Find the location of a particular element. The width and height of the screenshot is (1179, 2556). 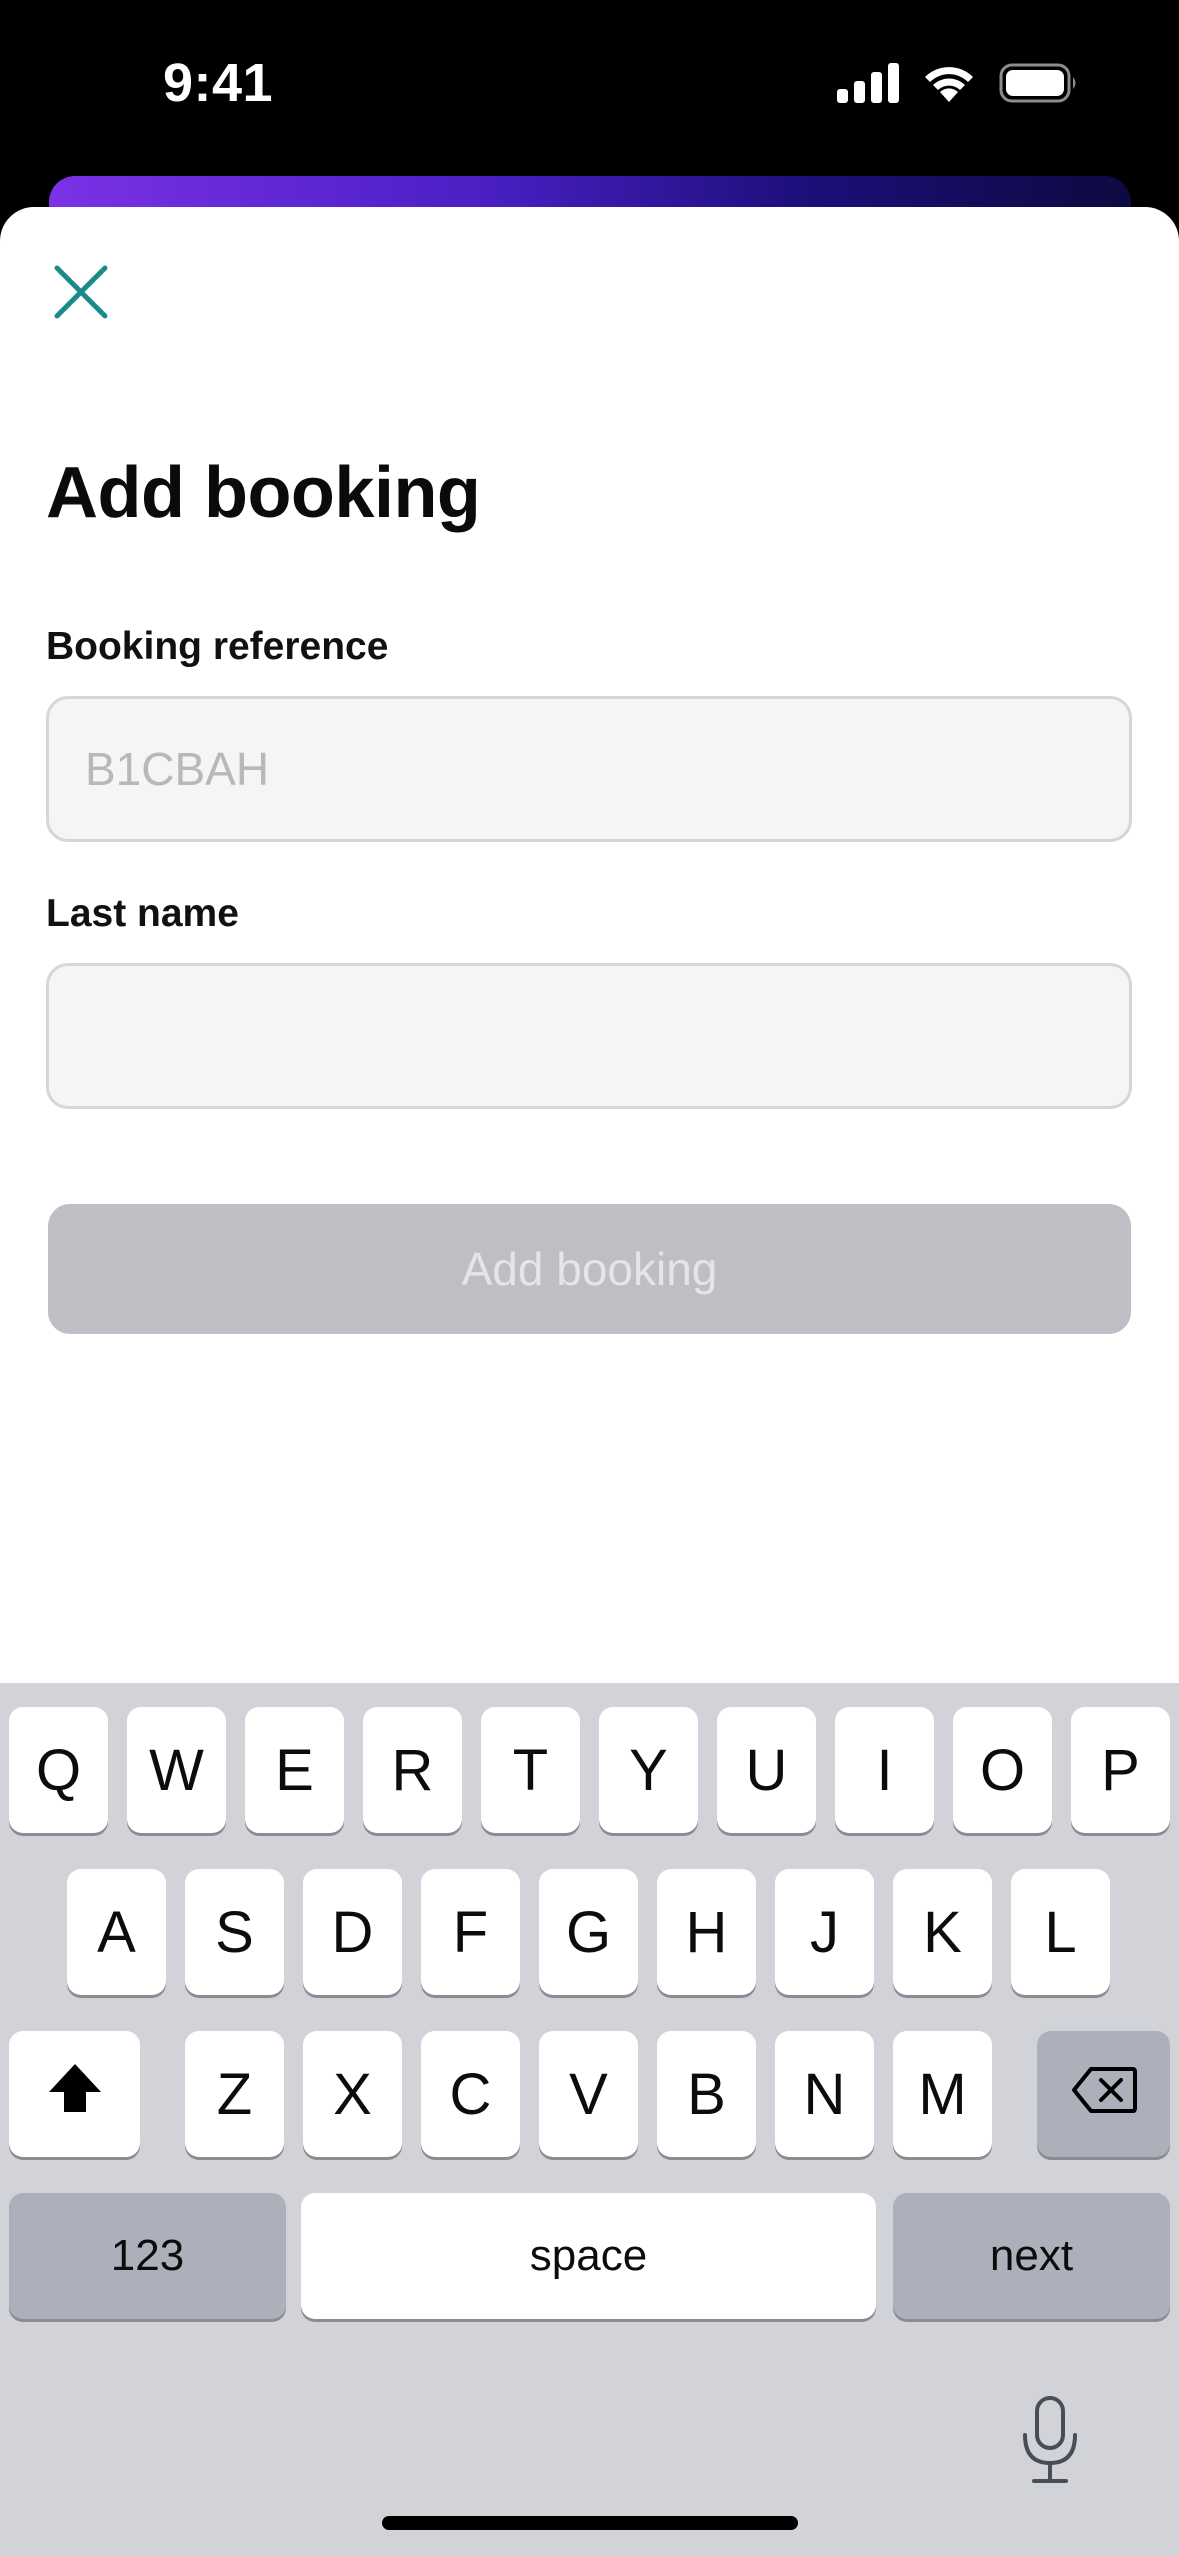

page-title: Add booking is located at coordinates (263, 493).